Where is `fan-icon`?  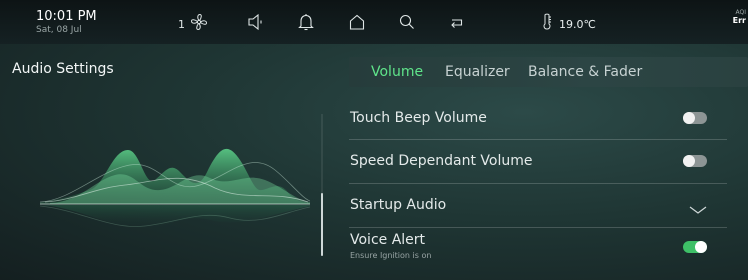 fan-icon is located at coordinates (199, 24).